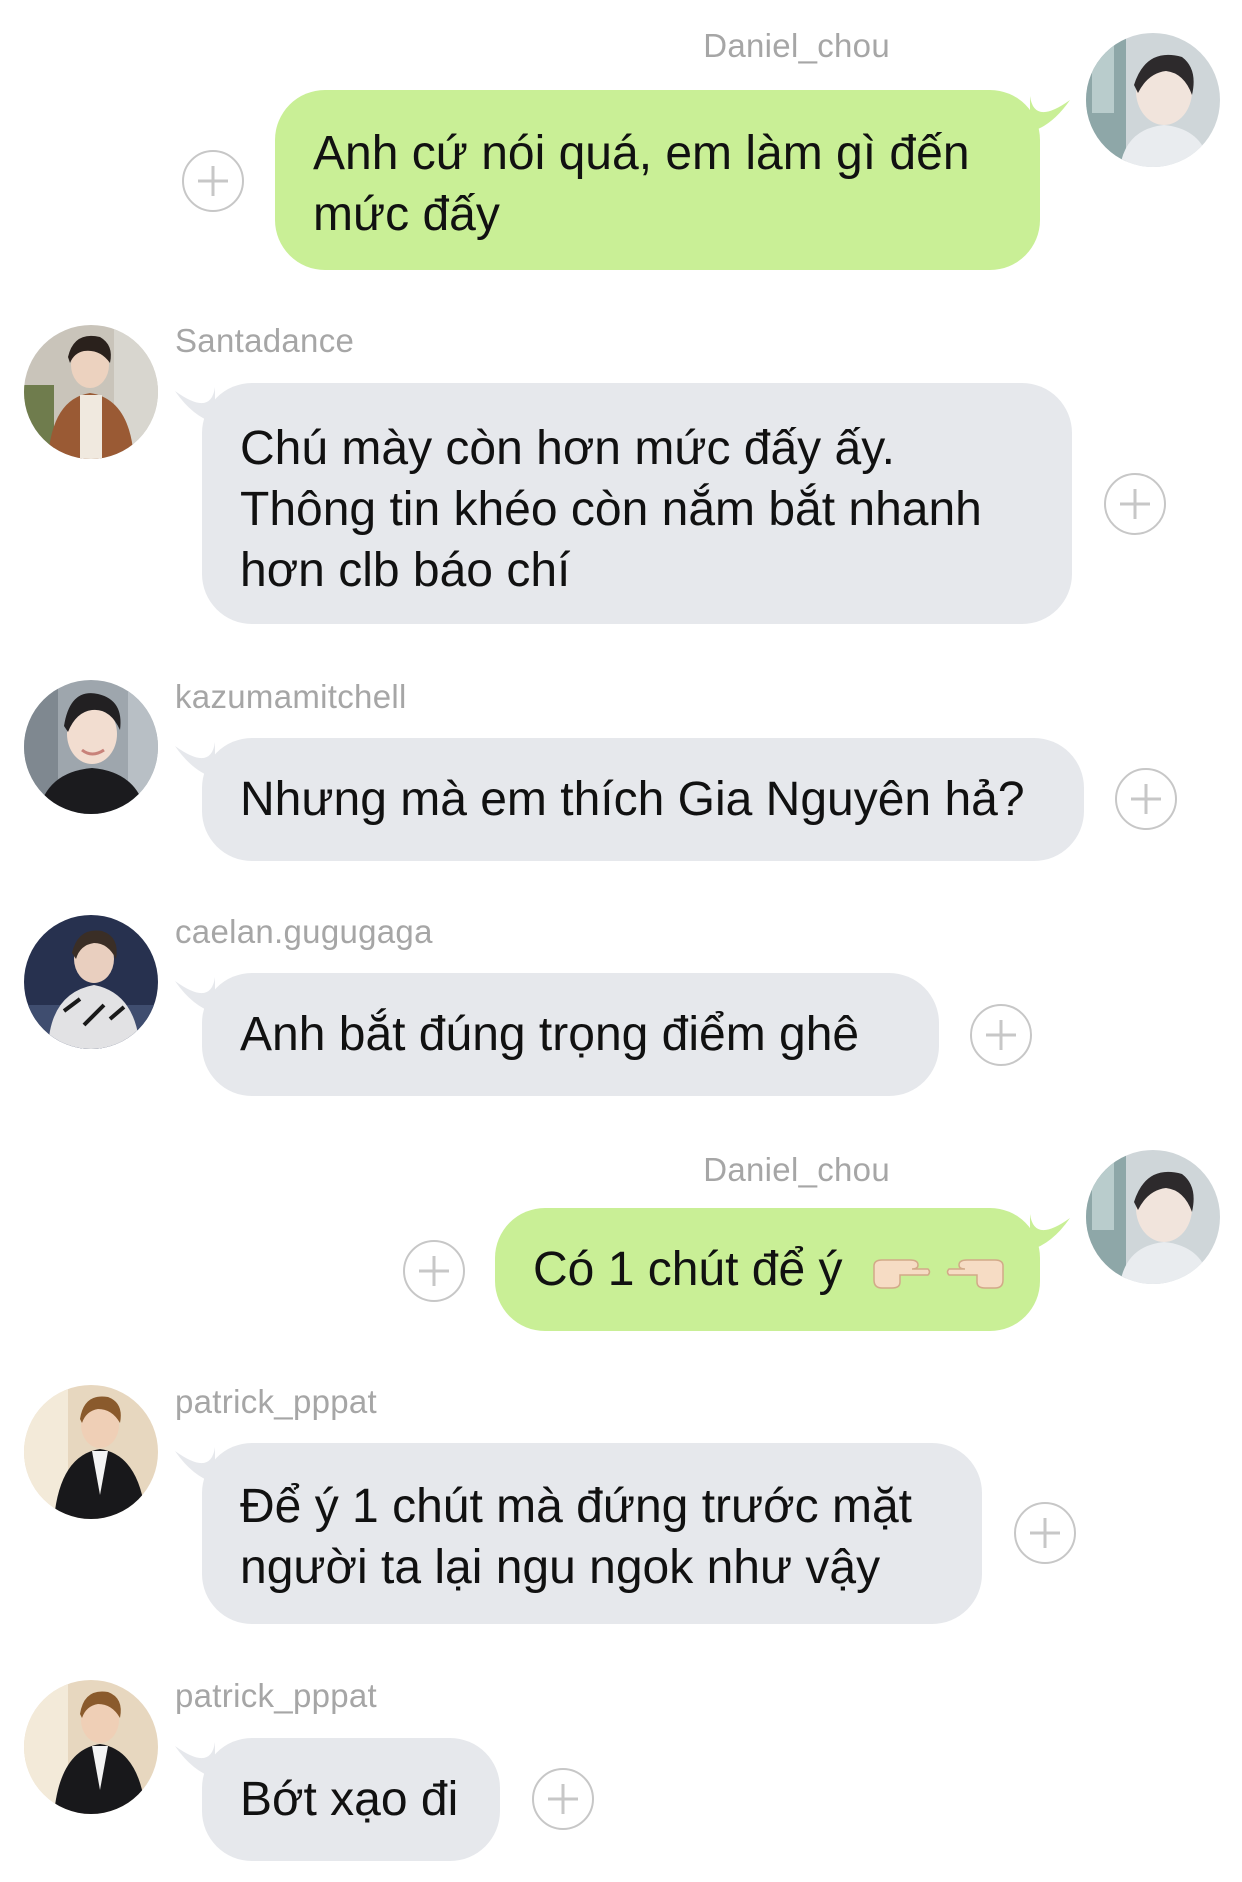 This screenshot has height=1882, width=1242. I want to click on sender-name: kazumamitchell, so click(291, 696).